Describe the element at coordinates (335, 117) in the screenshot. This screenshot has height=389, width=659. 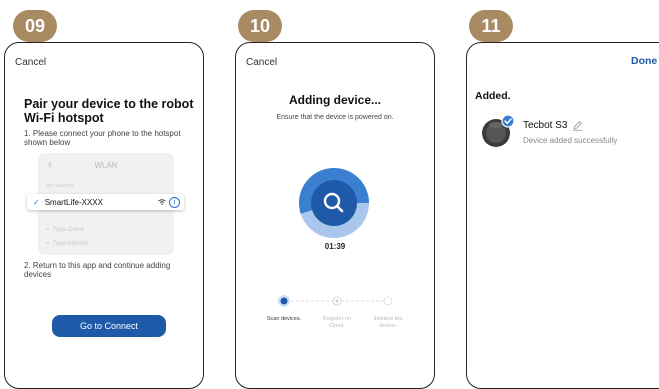
I see `page-subtitle: Ensure that the device is powered on.` at that location.